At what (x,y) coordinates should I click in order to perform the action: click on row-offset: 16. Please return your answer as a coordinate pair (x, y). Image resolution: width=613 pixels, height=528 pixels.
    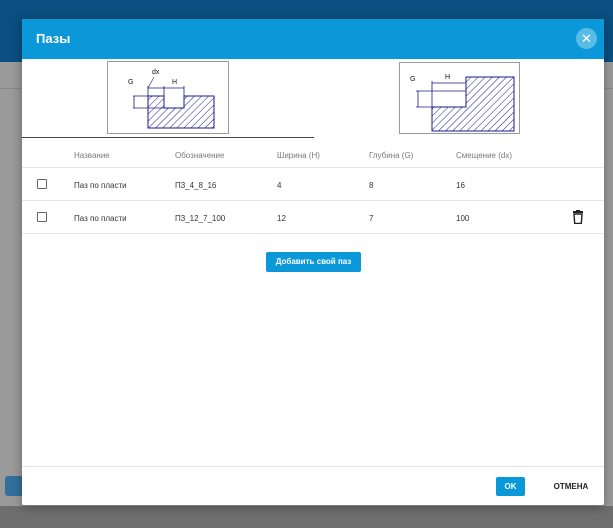
    Looking at the image, I should click on (460, 185).